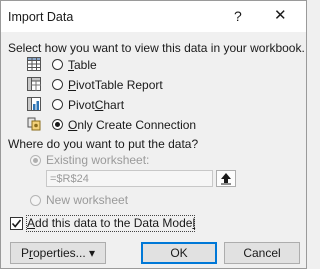 Image resolution: width=320 pixels, height=269 pixels. What do you see at coordinates (280, 15) in the screenshot?
I see `close-button: ✕` at bounding box center [280, 15].